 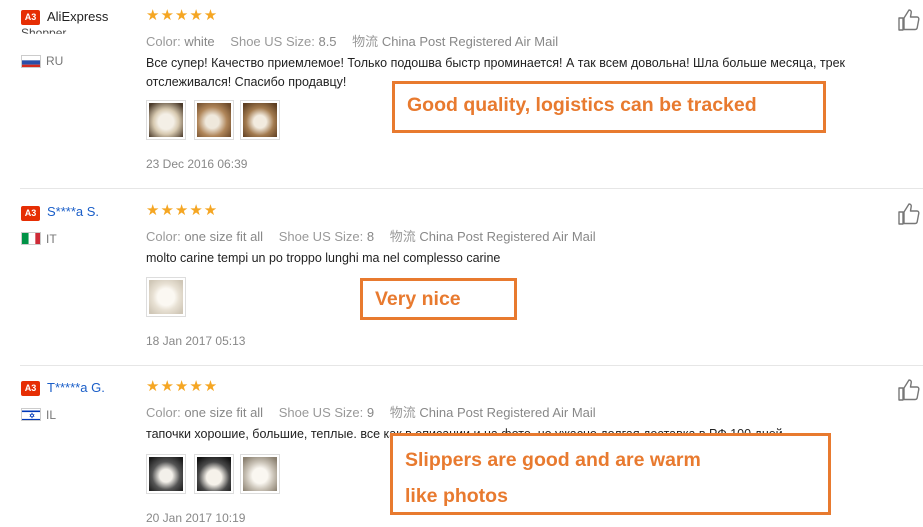 I want to click on annotation-line: Slippers are good and are warm, so click(x=553, y=460).